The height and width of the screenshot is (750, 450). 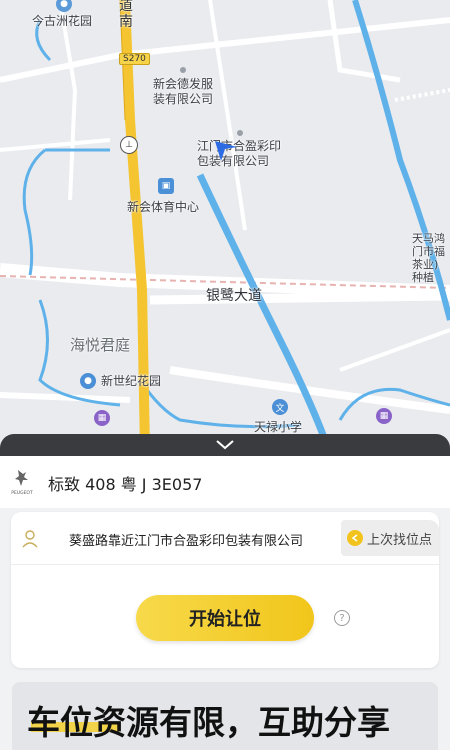 What do you see at coordinates (125, 484) in the screenshot?
I see `vehicle-plate: 标致 408 粤 J 3E057` at bounding box center [125, 484].